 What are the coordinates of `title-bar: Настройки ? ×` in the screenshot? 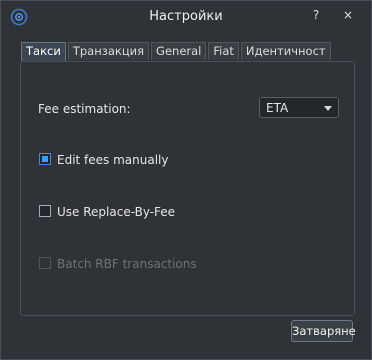 It's located at (186, 17).